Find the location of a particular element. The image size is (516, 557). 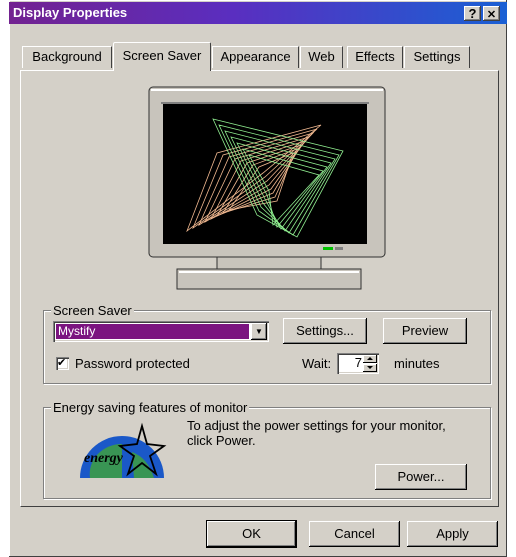

close-button: ✕ is located at coordinates (491, 13).